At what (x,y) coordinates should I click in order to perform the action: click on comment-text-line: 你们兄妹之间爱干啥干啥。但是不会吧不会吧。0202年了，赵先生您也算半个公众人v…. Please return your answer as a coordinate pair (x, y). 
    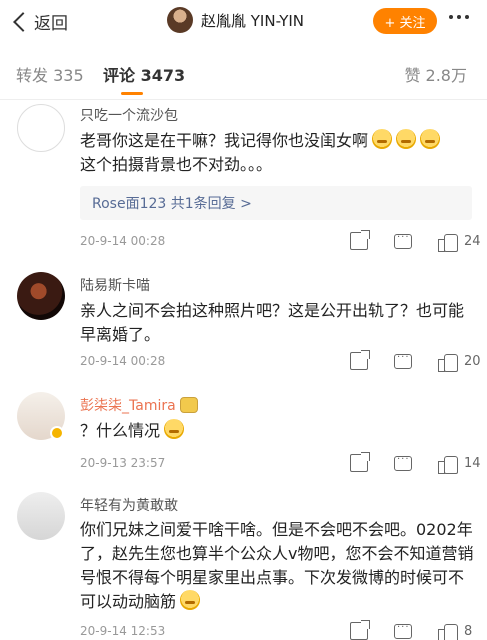
    Looking at the image, I should click on (277, 565).